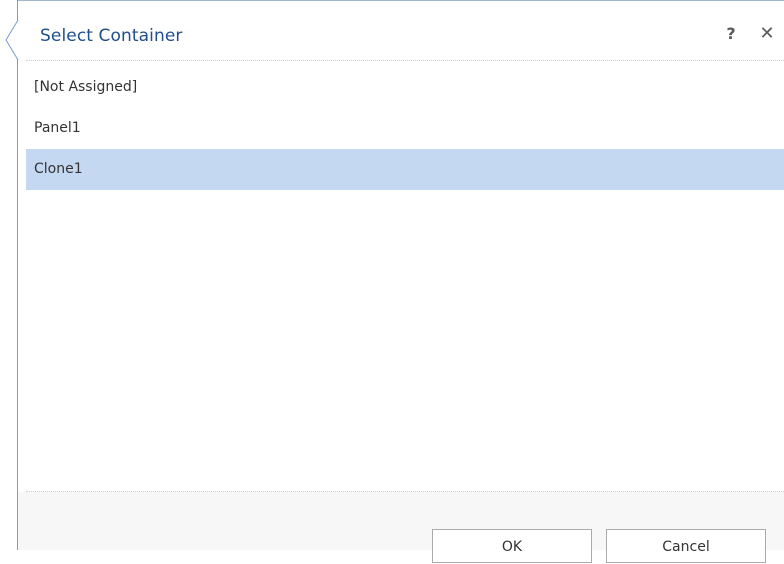 This screenshot has height=564, width=784. Describe the element at coordinates (111, 36) in the screenshot. I see `dialog-title: Select Container` at that location.